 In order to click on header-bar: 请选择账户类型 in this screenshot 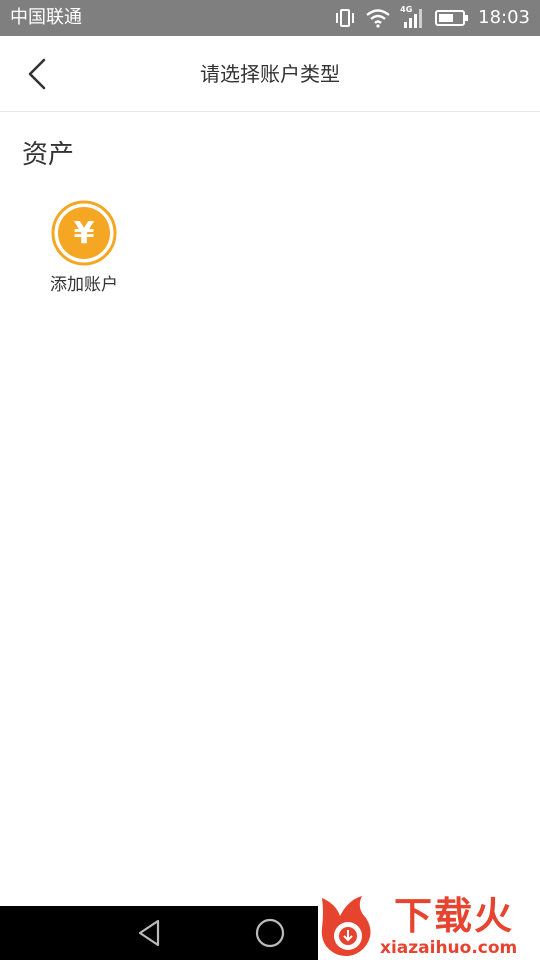, I will do `click(270, 74)`.